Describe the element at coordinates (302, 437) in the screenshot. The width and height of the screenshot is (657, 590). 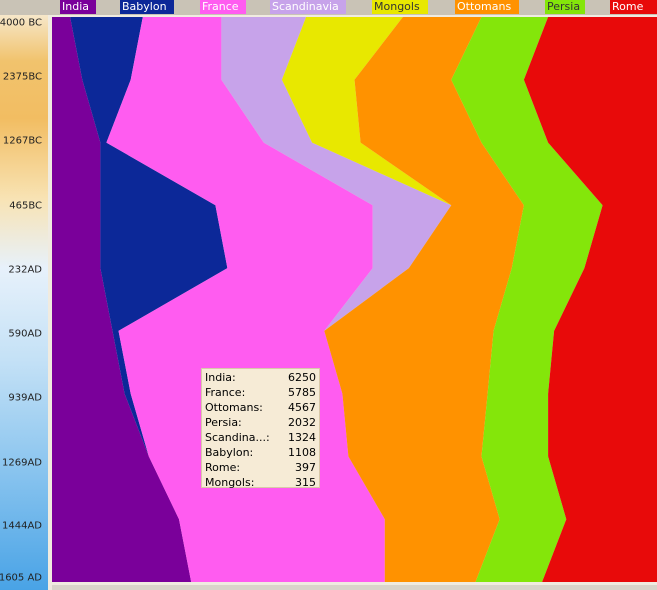
I see `tooltip-civ-value: 1324` at that location.